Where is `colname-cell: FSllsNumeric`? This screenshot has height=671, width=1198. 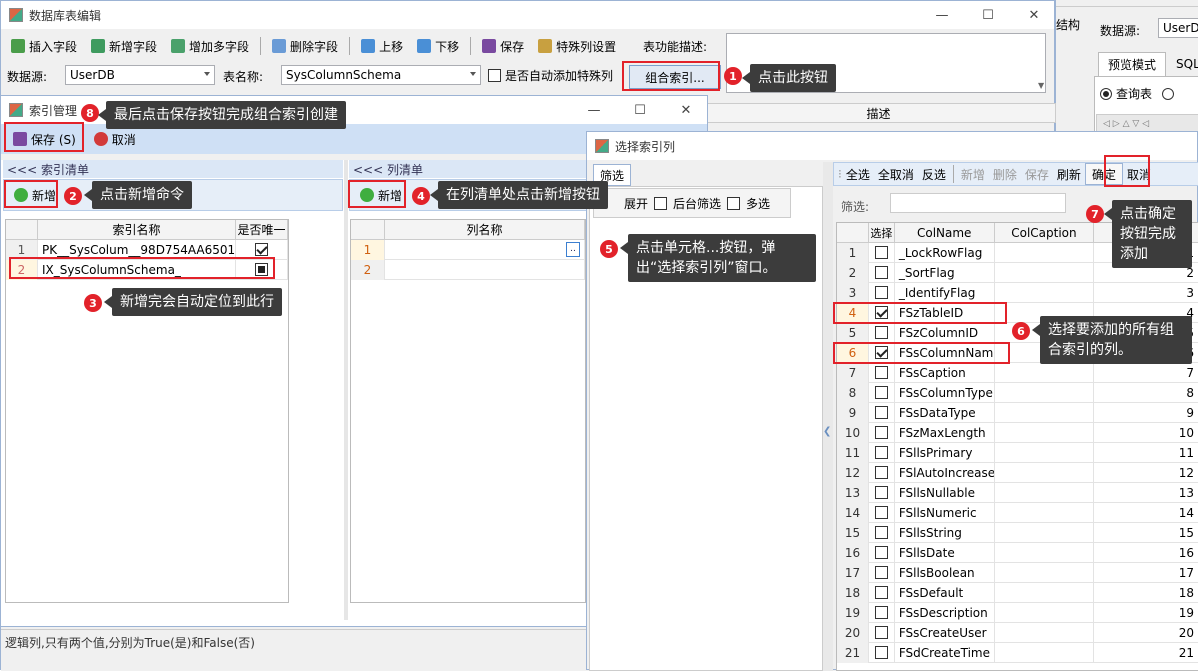 colname-cell: FSllsNumeric is located at coordinates (945, 512).